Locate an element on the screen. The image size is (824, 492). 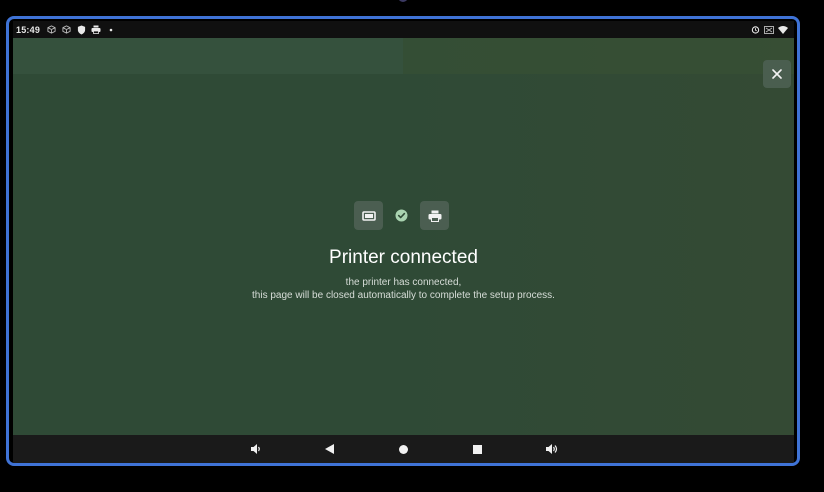
volume-down-icon is located at coordinates (255, 449).